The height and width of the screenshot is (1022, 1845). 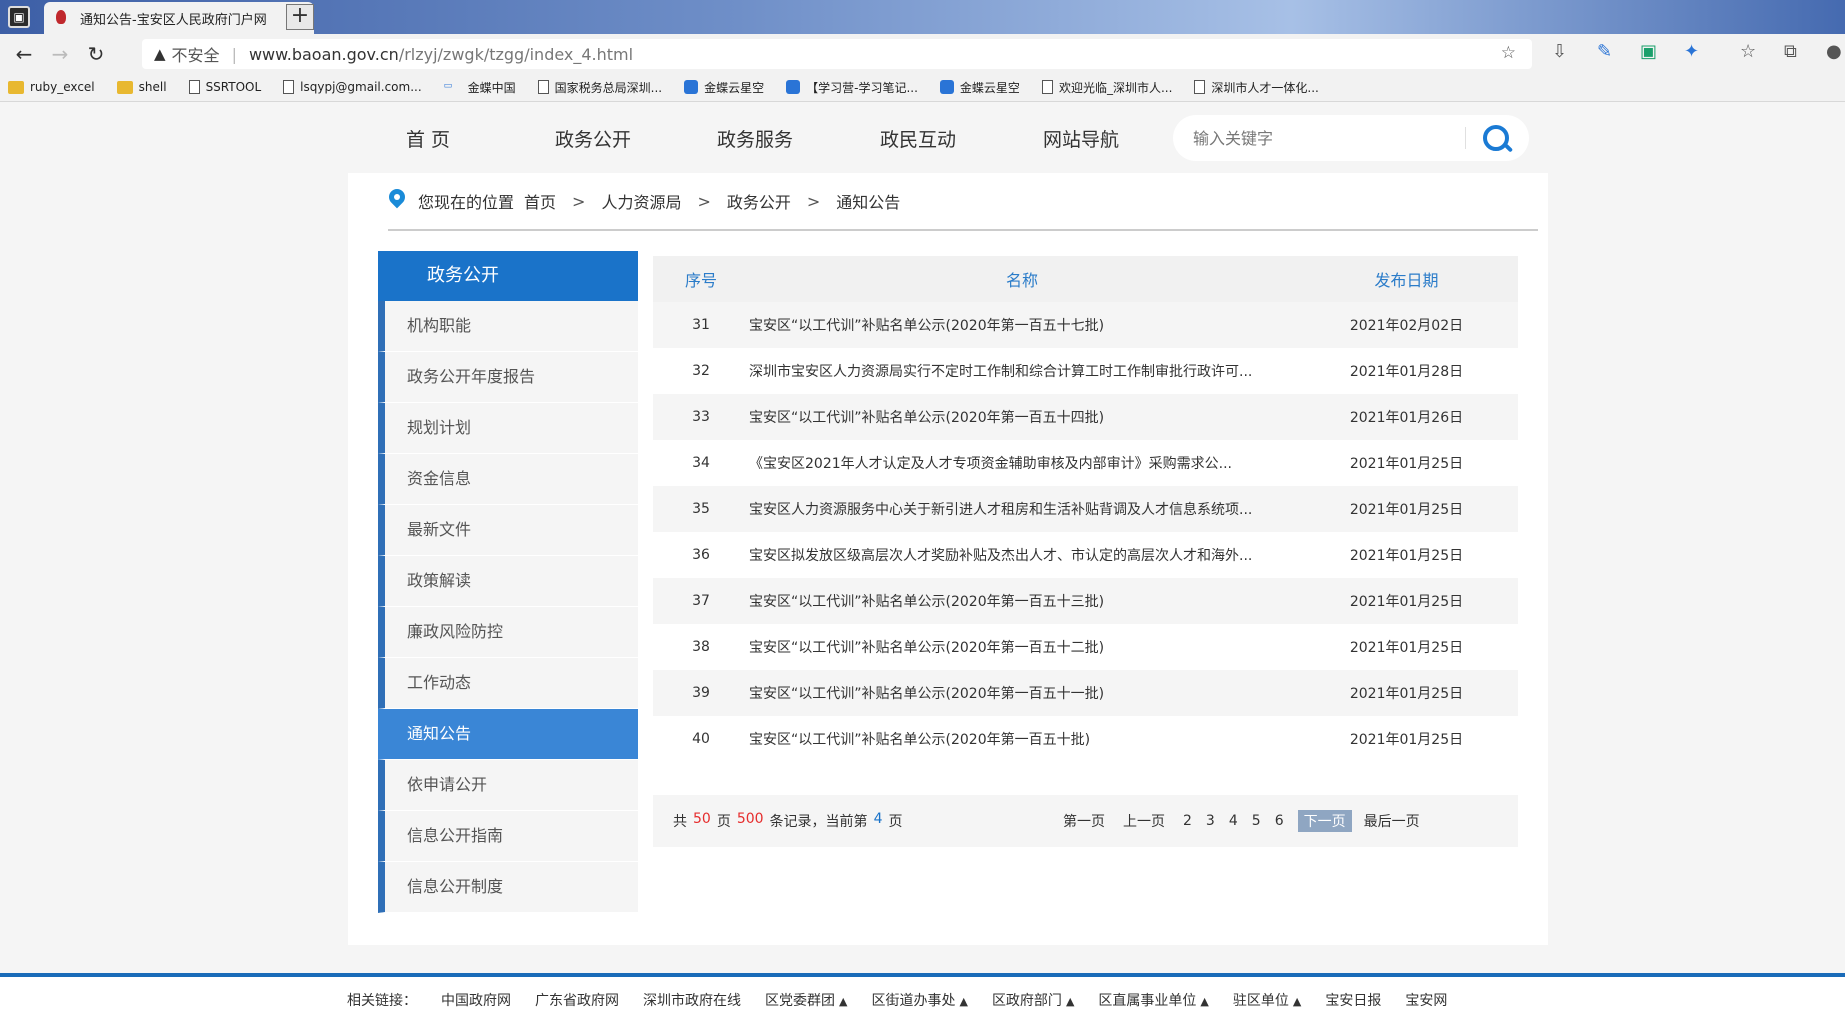 What do you see at coordinates (508, 530) in the screenshot?
I see `sidebar-item-latest-files: 最新文件` at bounding box center [508, 530].